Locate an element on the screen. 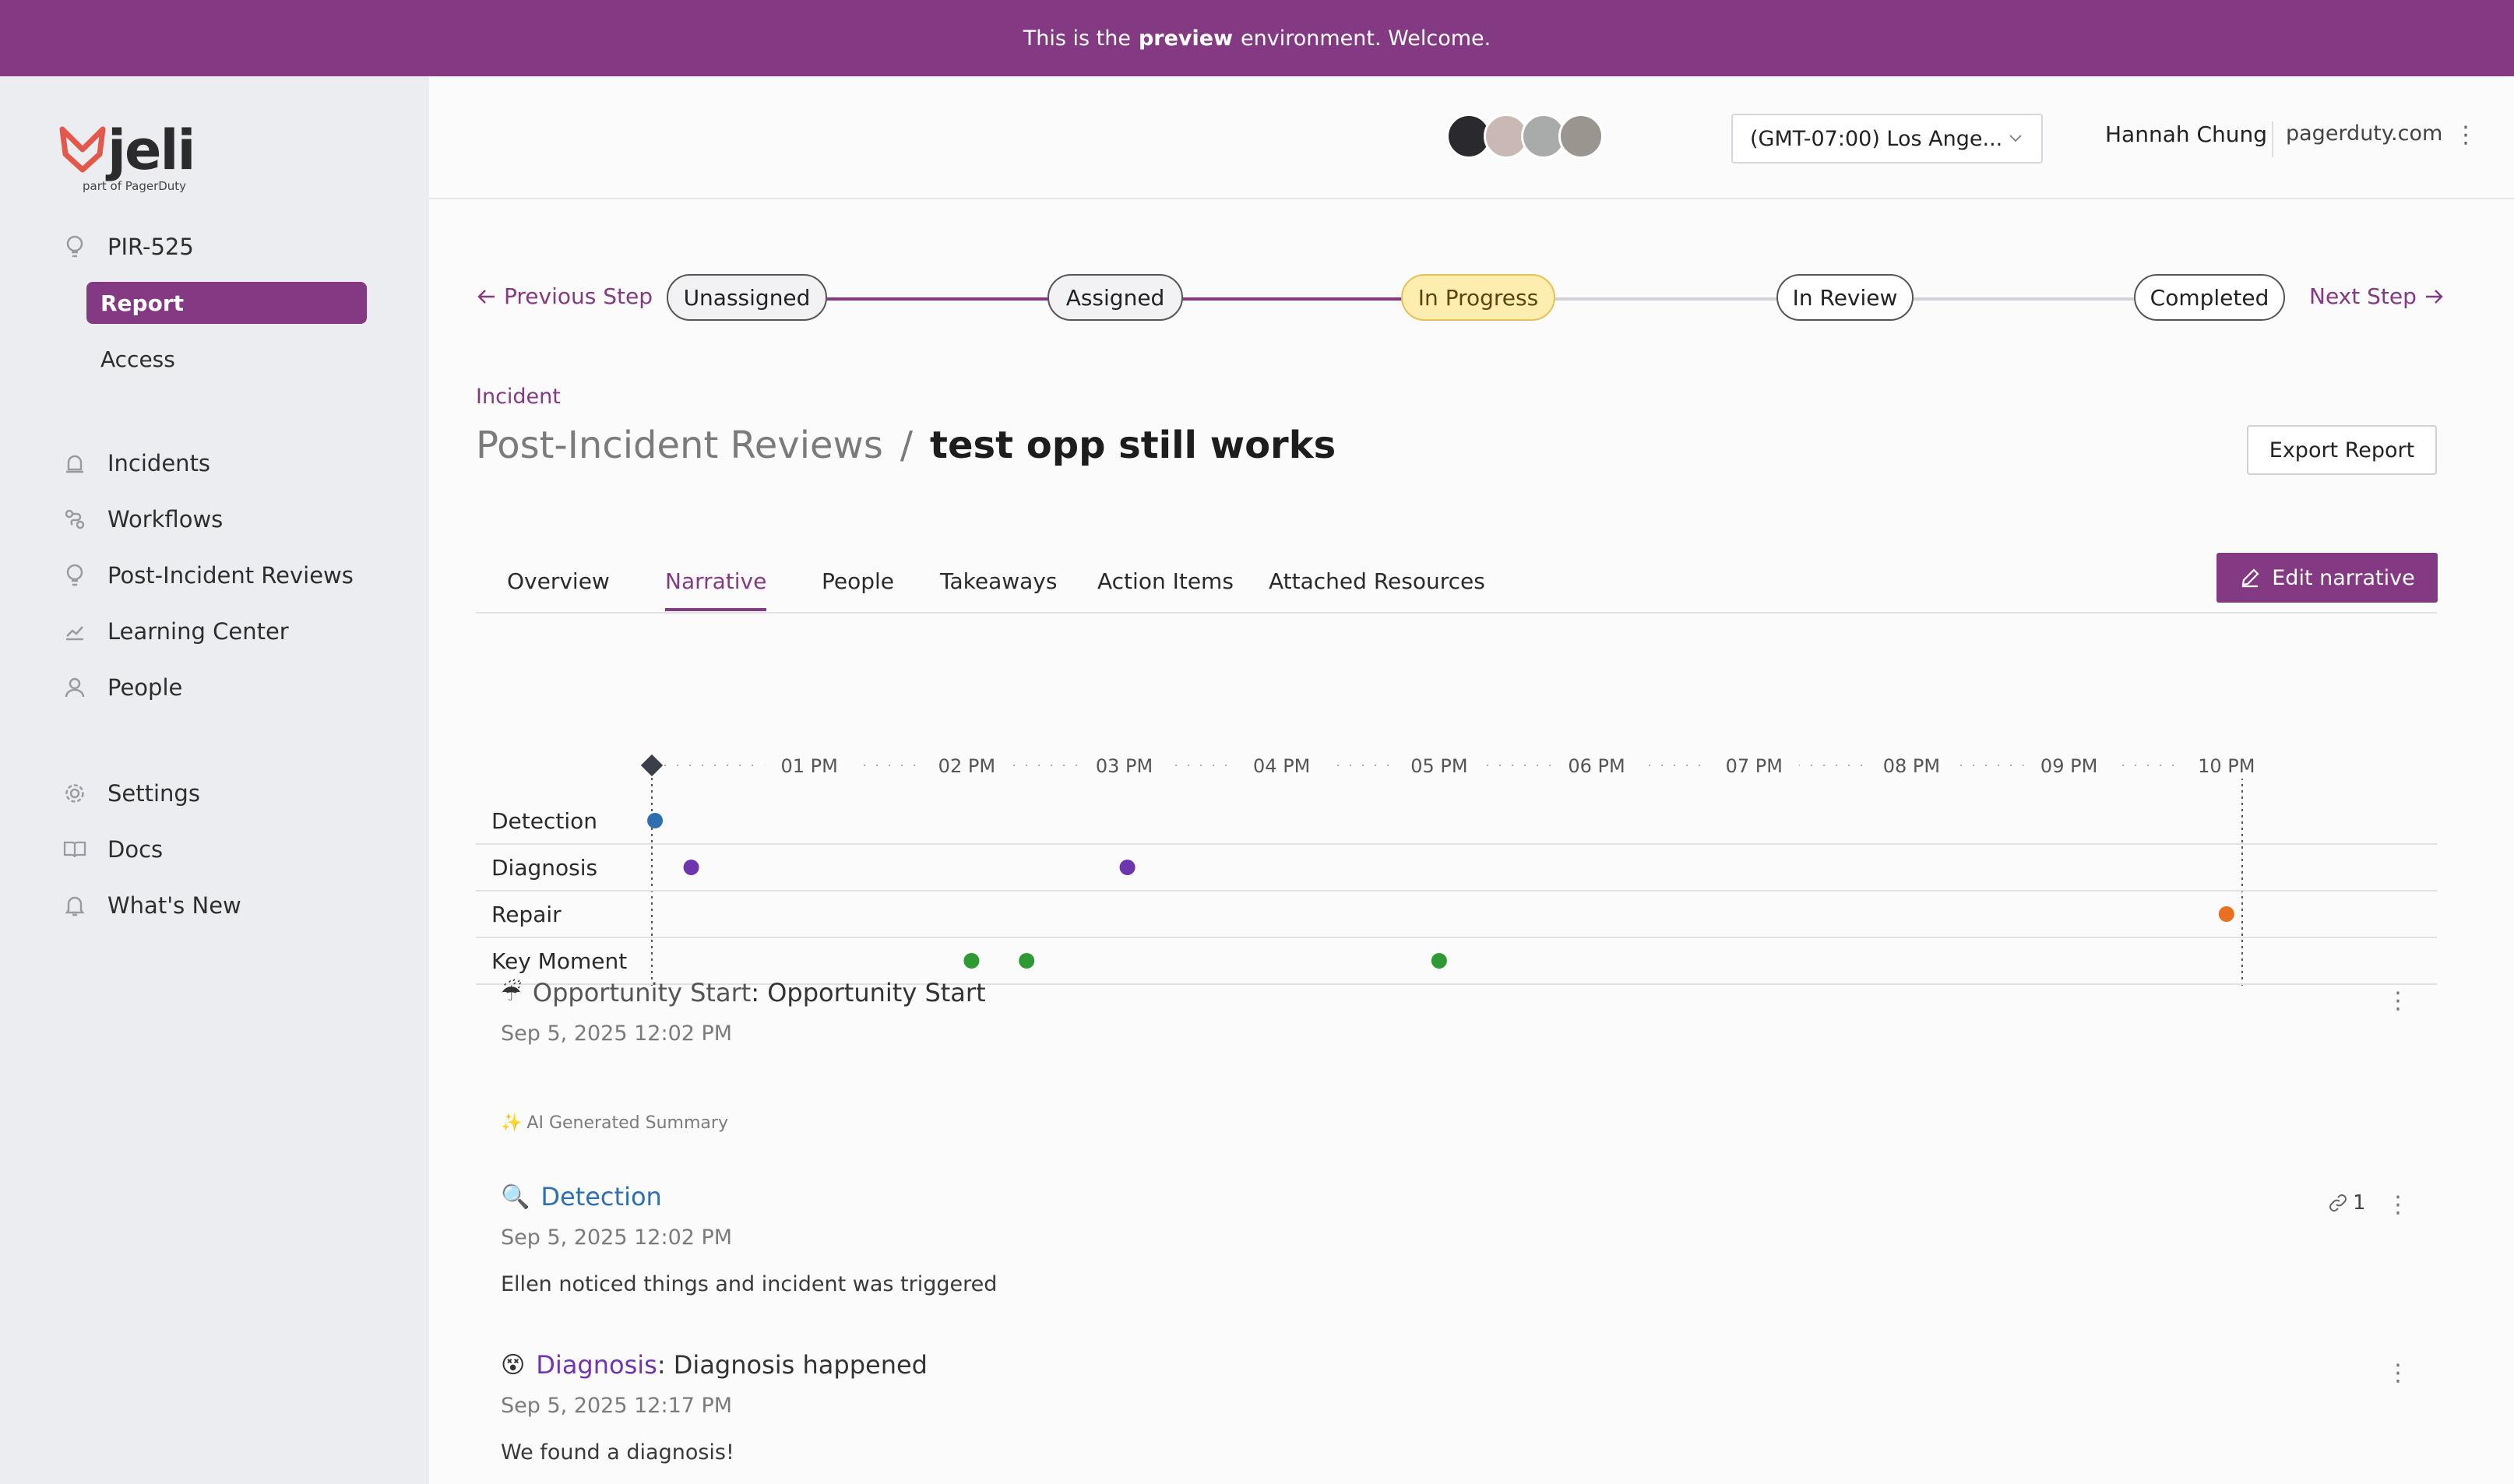 This screenshot has width=2514, height=1484. jeli-logo: jeli part of PagerDuty is located at coordinates (133, 160).